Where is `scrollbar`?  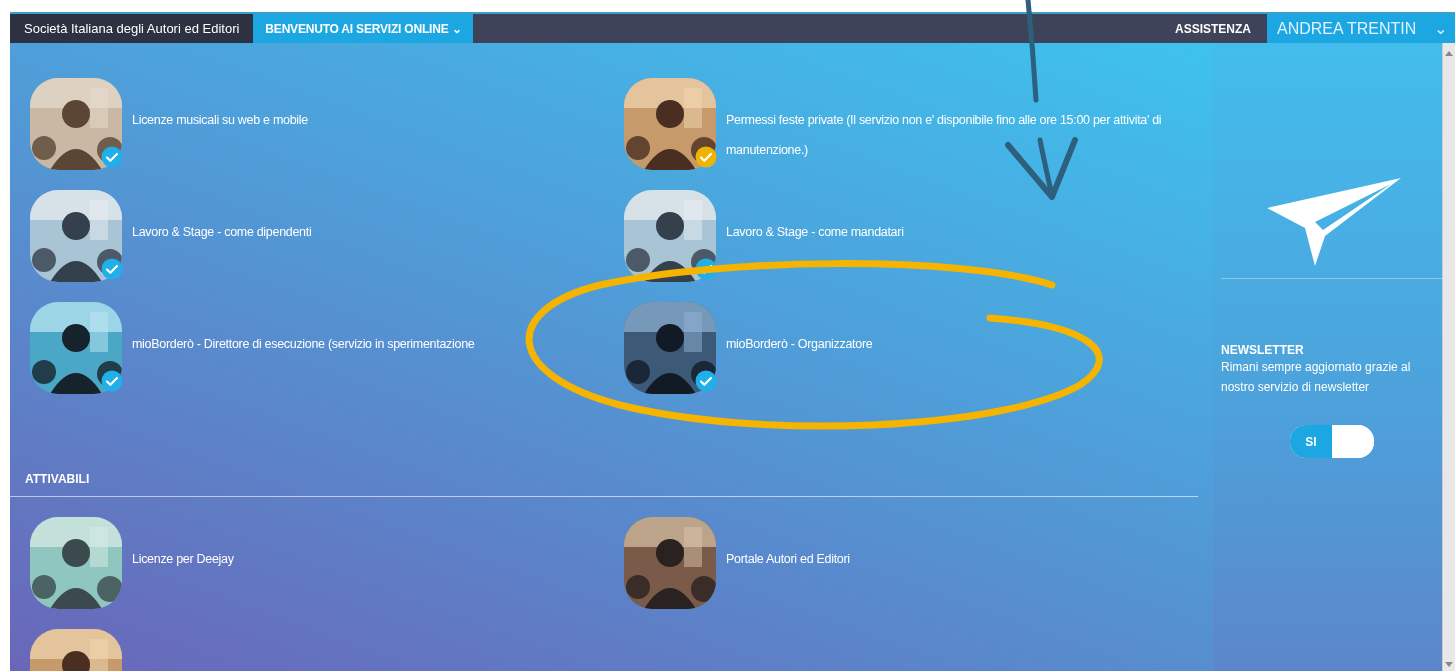 scrollbar is located at coordinates (1448, 357).